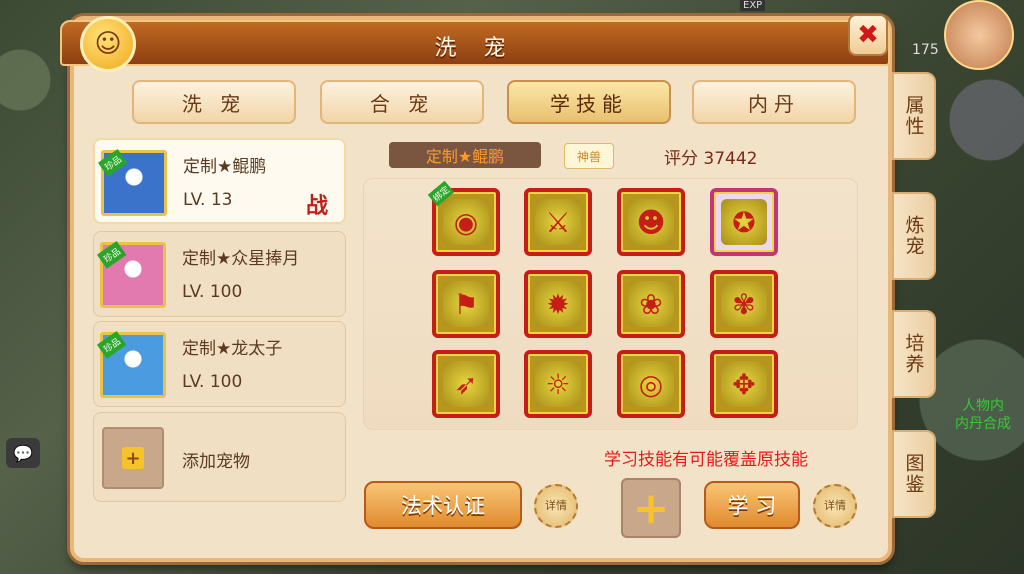 The width and height of the screenshot is (1024, 574). What do you see at coordinates (835, 506) in the screenshot?
I see `detail-button-2: 详情` at bounding box center [835, 506].